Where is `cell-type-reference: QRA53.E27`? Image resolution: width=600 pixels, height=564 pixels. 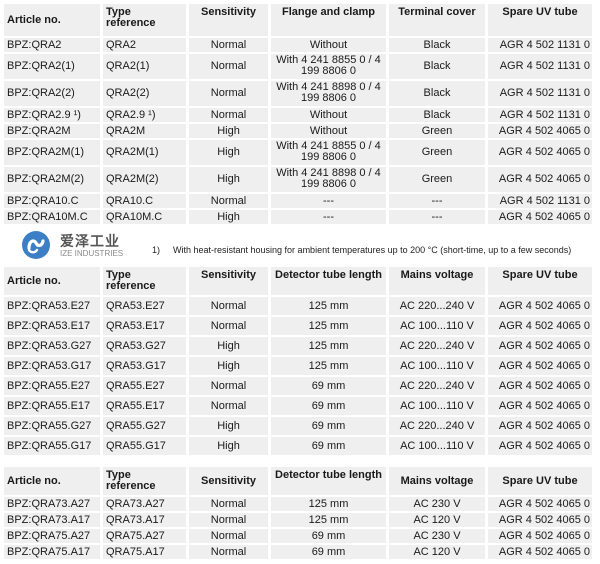
cell-type-reference: QRA53.E27 is located at coordinates (144, 306).